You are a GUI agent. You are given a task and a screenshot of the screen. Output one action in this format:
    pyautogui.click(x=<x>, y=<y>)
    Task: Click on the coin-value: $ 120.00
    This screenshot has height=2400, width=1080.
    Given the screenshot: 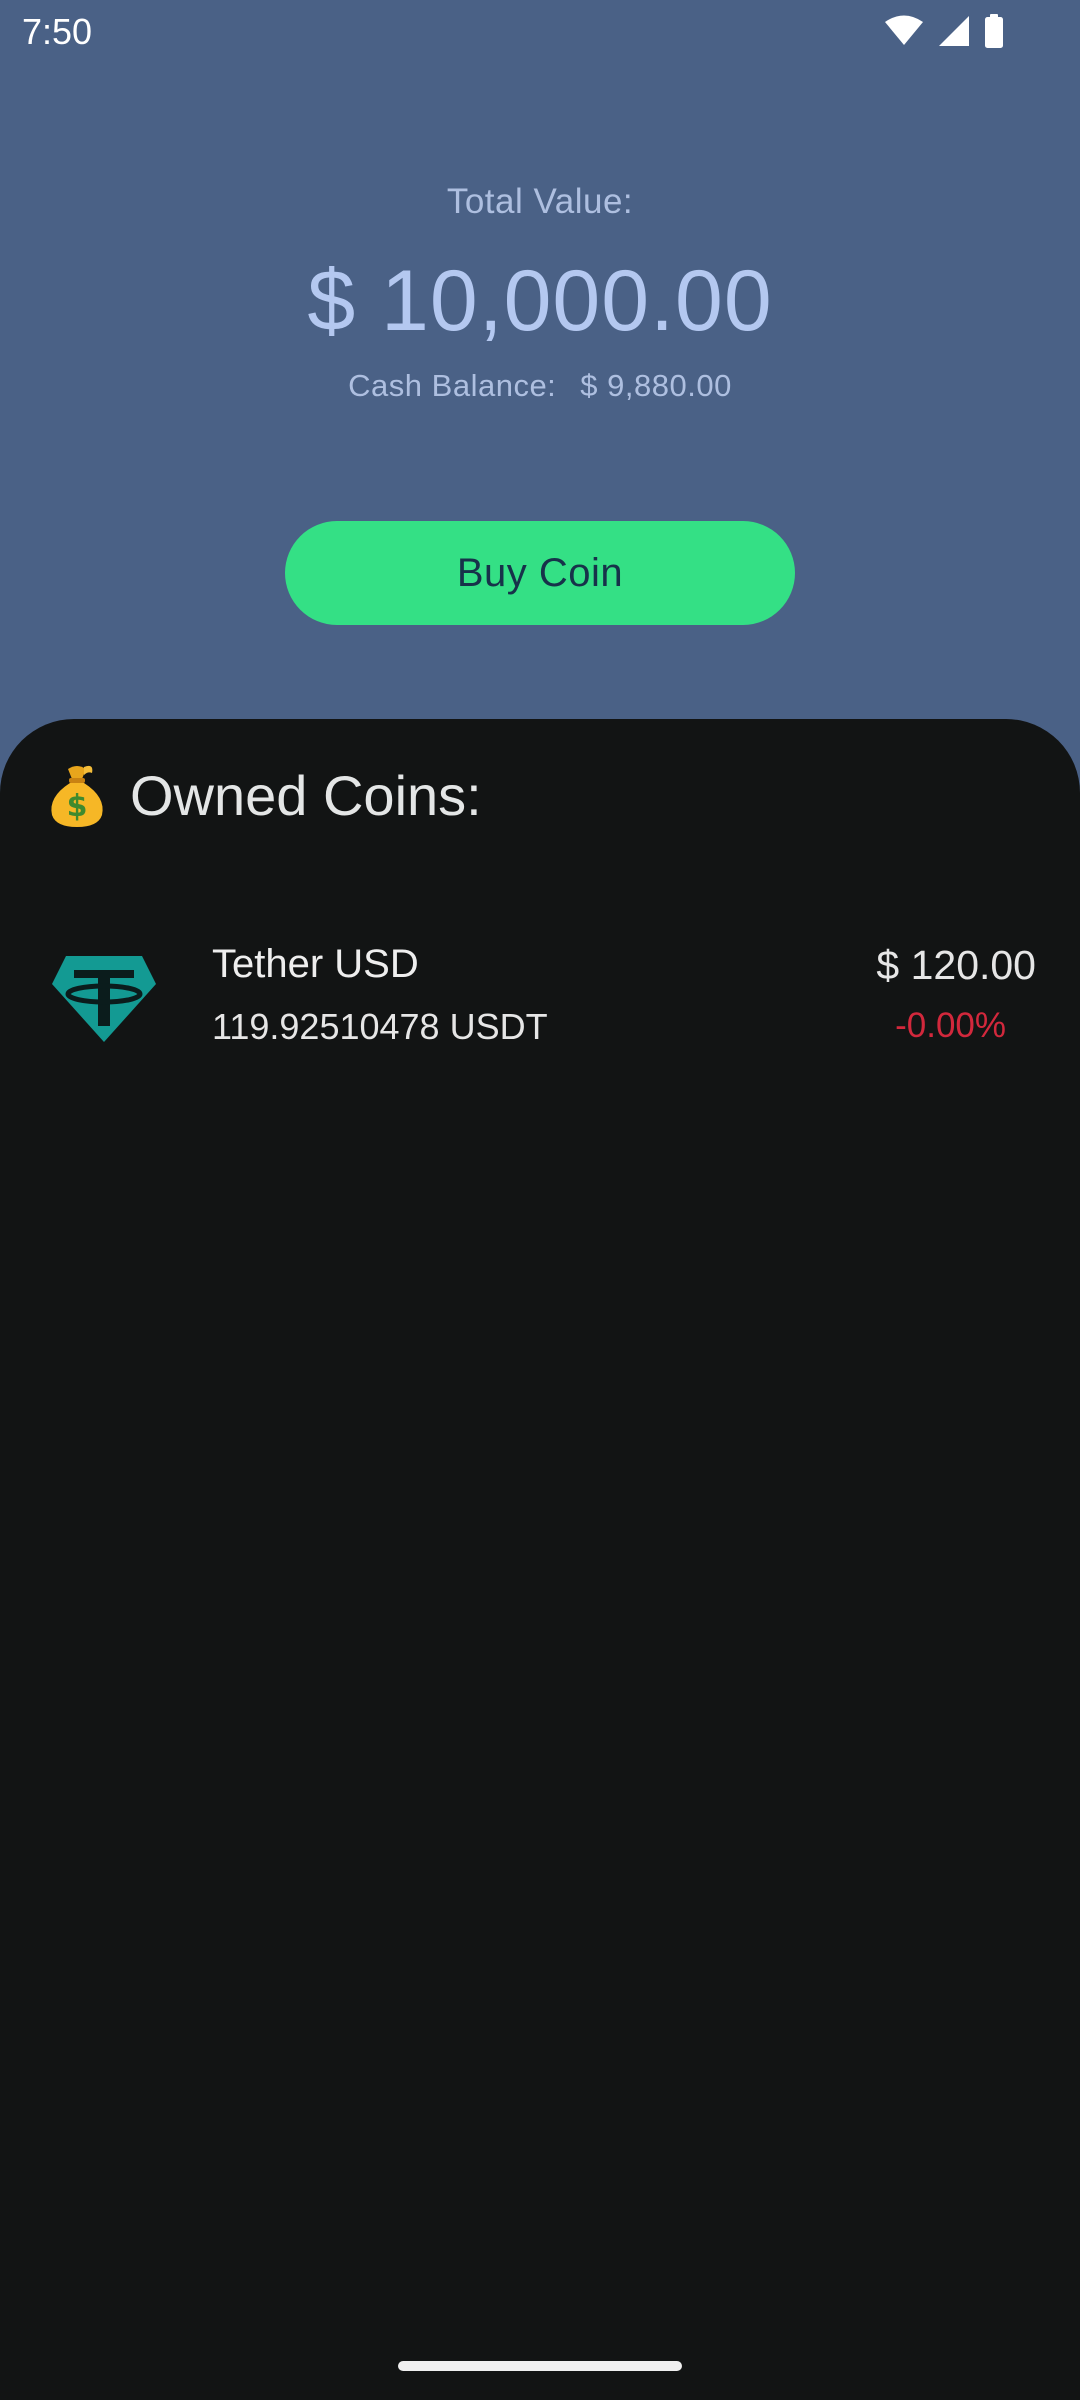 What is the action you would take?
    pyautogui.click(x=956, y=965)
    